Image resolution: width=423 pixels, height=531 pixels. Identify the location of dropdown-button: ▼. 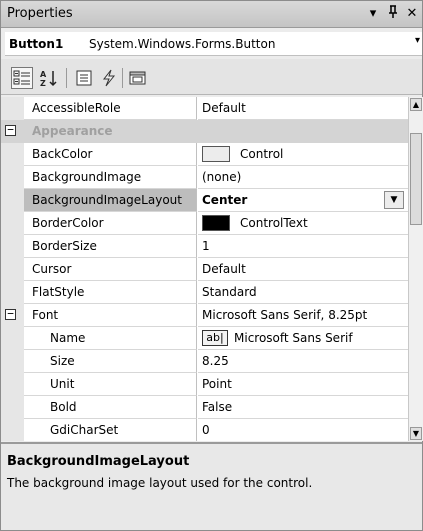
(394, 200).